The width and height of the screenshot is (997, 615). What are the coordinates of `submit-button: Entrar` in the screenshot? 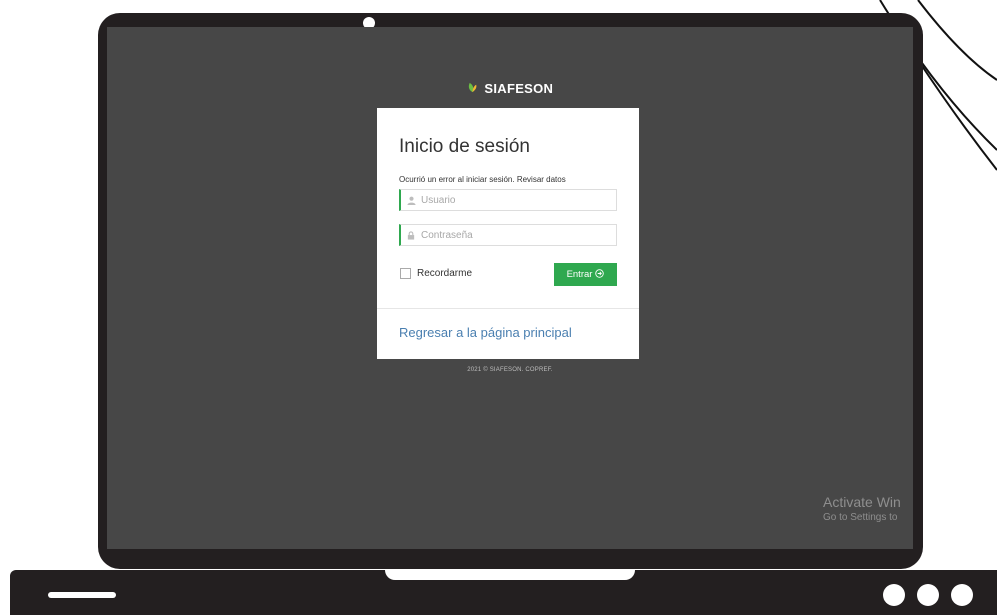 It's located at (585, 274).